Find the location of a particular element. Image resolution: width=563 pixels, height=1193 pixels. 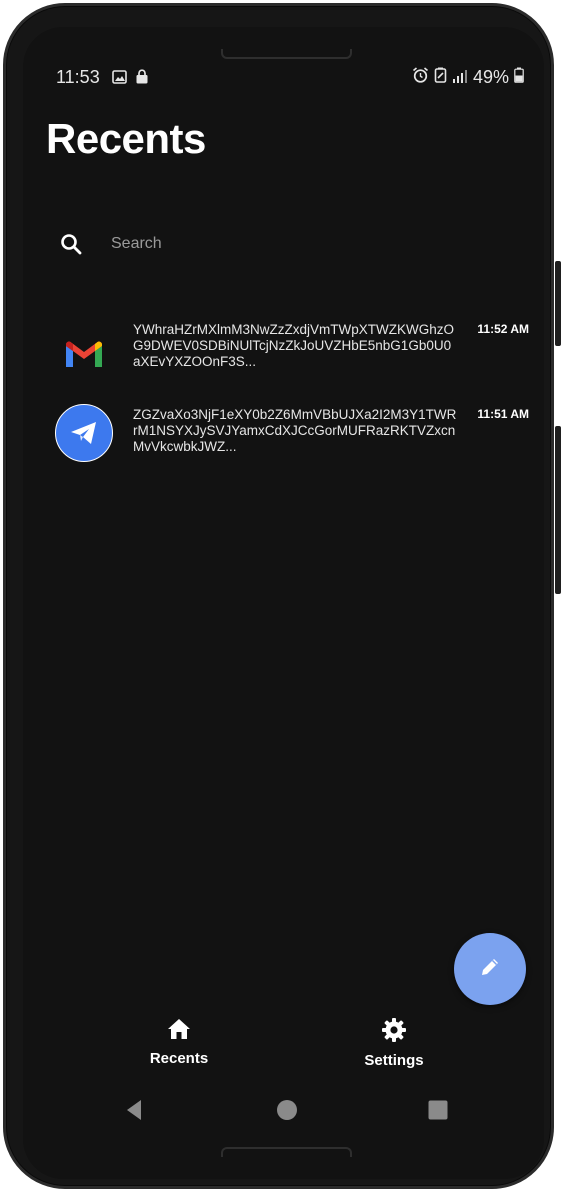

recents-square-icon is located at coordinates (438, 1110).